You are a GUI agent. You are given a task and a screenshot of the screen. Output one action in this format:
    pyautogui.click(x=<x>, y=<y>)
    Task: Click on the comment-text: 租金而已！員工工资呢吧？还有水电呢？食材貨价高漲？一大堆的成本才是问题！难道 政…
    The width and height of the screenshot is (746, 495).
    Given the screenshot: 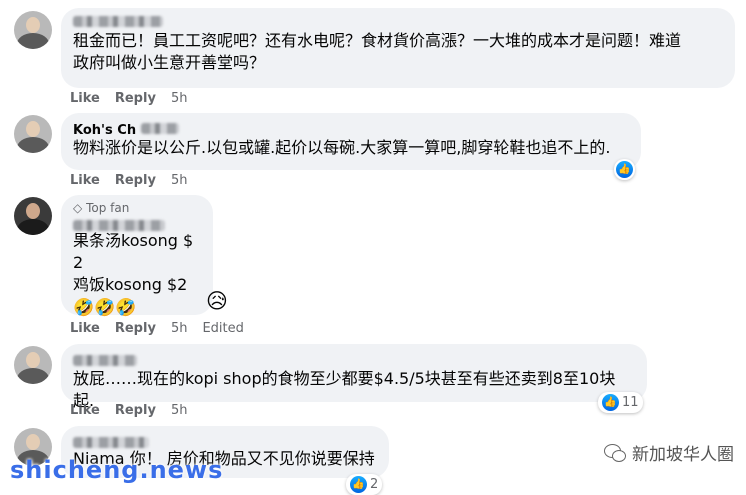 What is the action you would take?
    pyautogui.click(x=377, y=51)
    